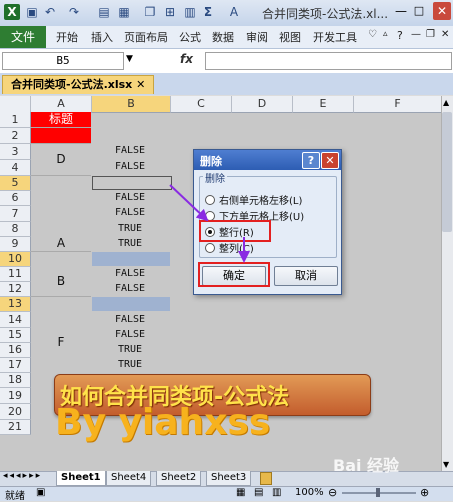 Image resolution: width=453 pixels, height=502 pixels. I want to click on zoom-level: 100%, so click(309, 492).